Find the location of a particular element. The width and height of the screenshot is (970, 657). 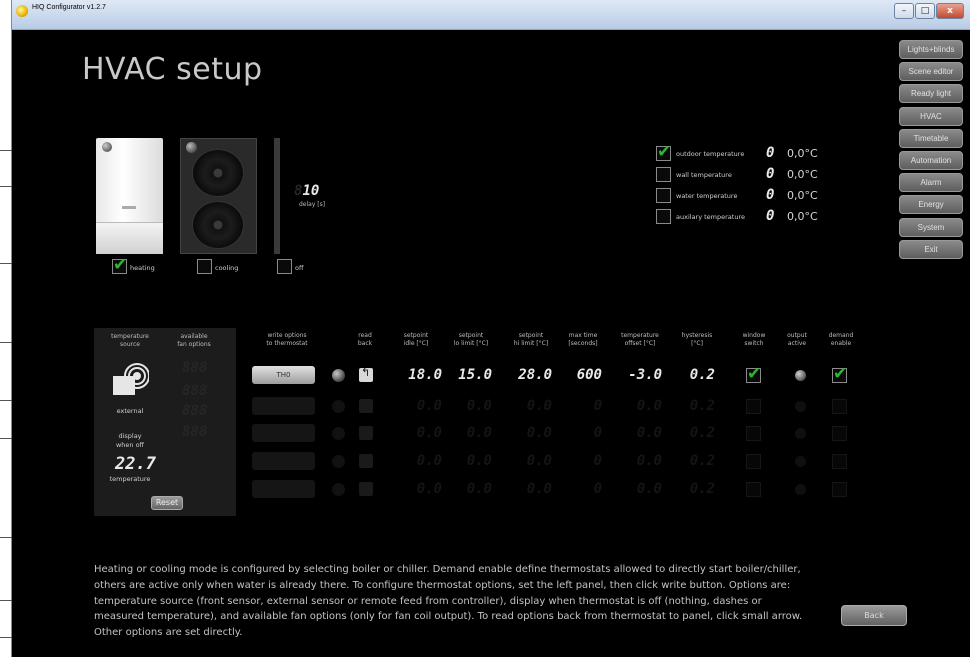

header-setpoint-lo: setpoint lo limit [°C] is located at coordinates (471, 339).